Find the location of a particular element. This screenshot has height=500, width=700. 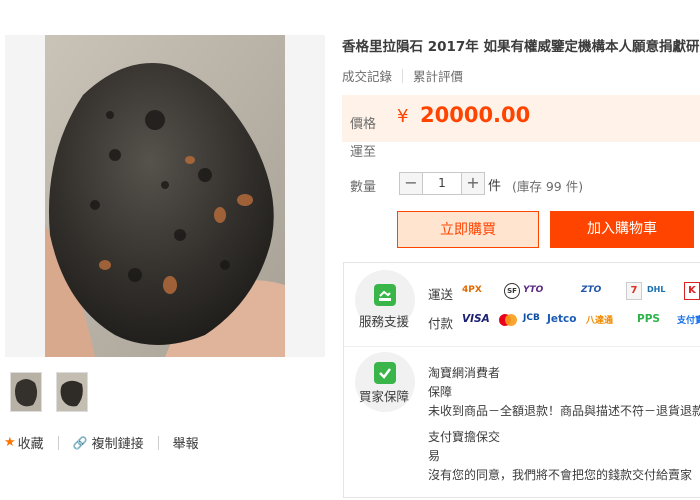

visa-logo: VISA is located at coordinates (476, 319).